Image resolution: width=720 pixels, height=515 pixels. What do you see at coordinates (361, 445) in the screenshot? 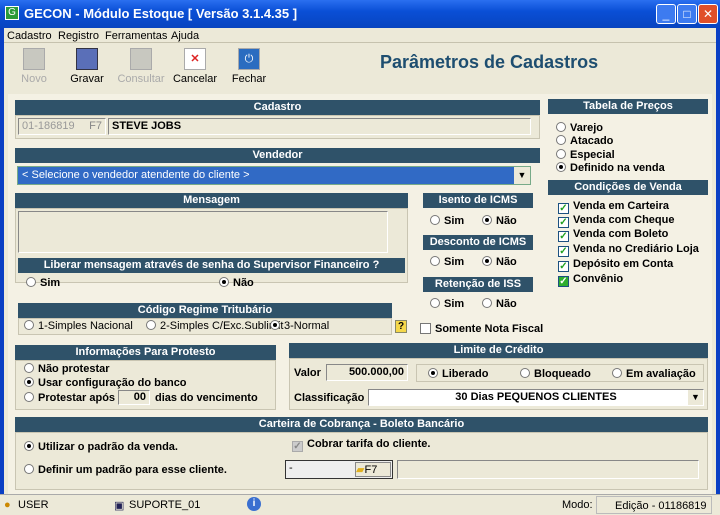
I see `cobrar-tarifa-checkbox: ✓ Cobrar tarifa do cliente.` at bounding box center [361, 445].